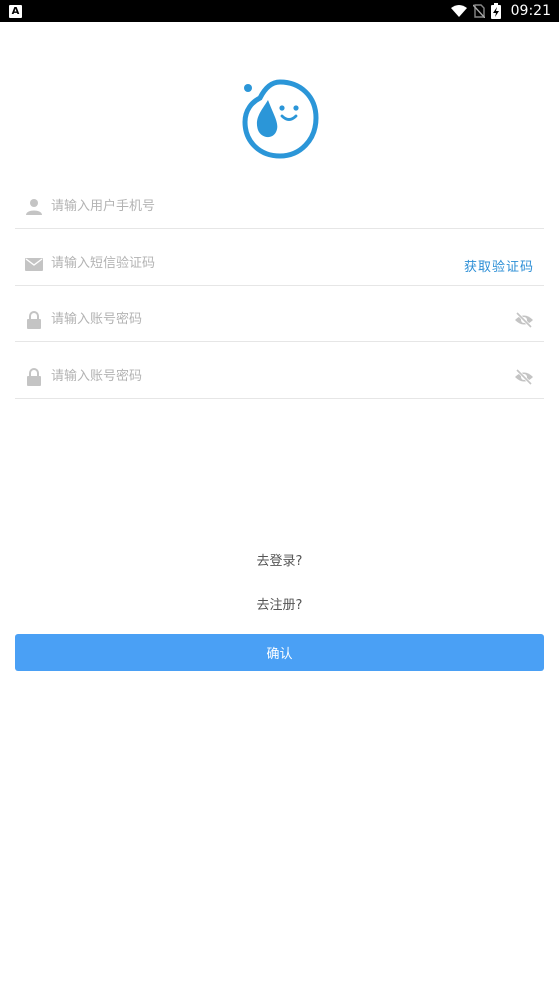  Describe the element at coordinates (34, 264) in the screenshot. I see `envelope-icon` at that location.